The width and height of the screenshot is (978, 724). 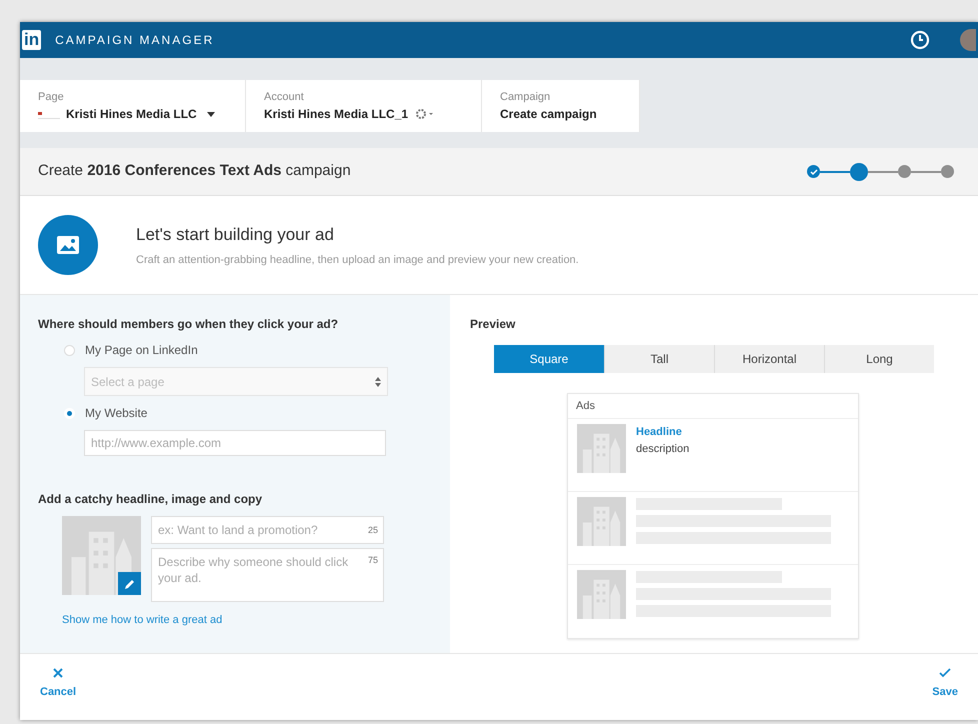 I want to click on caret-icon, so click(x=210, y=114).